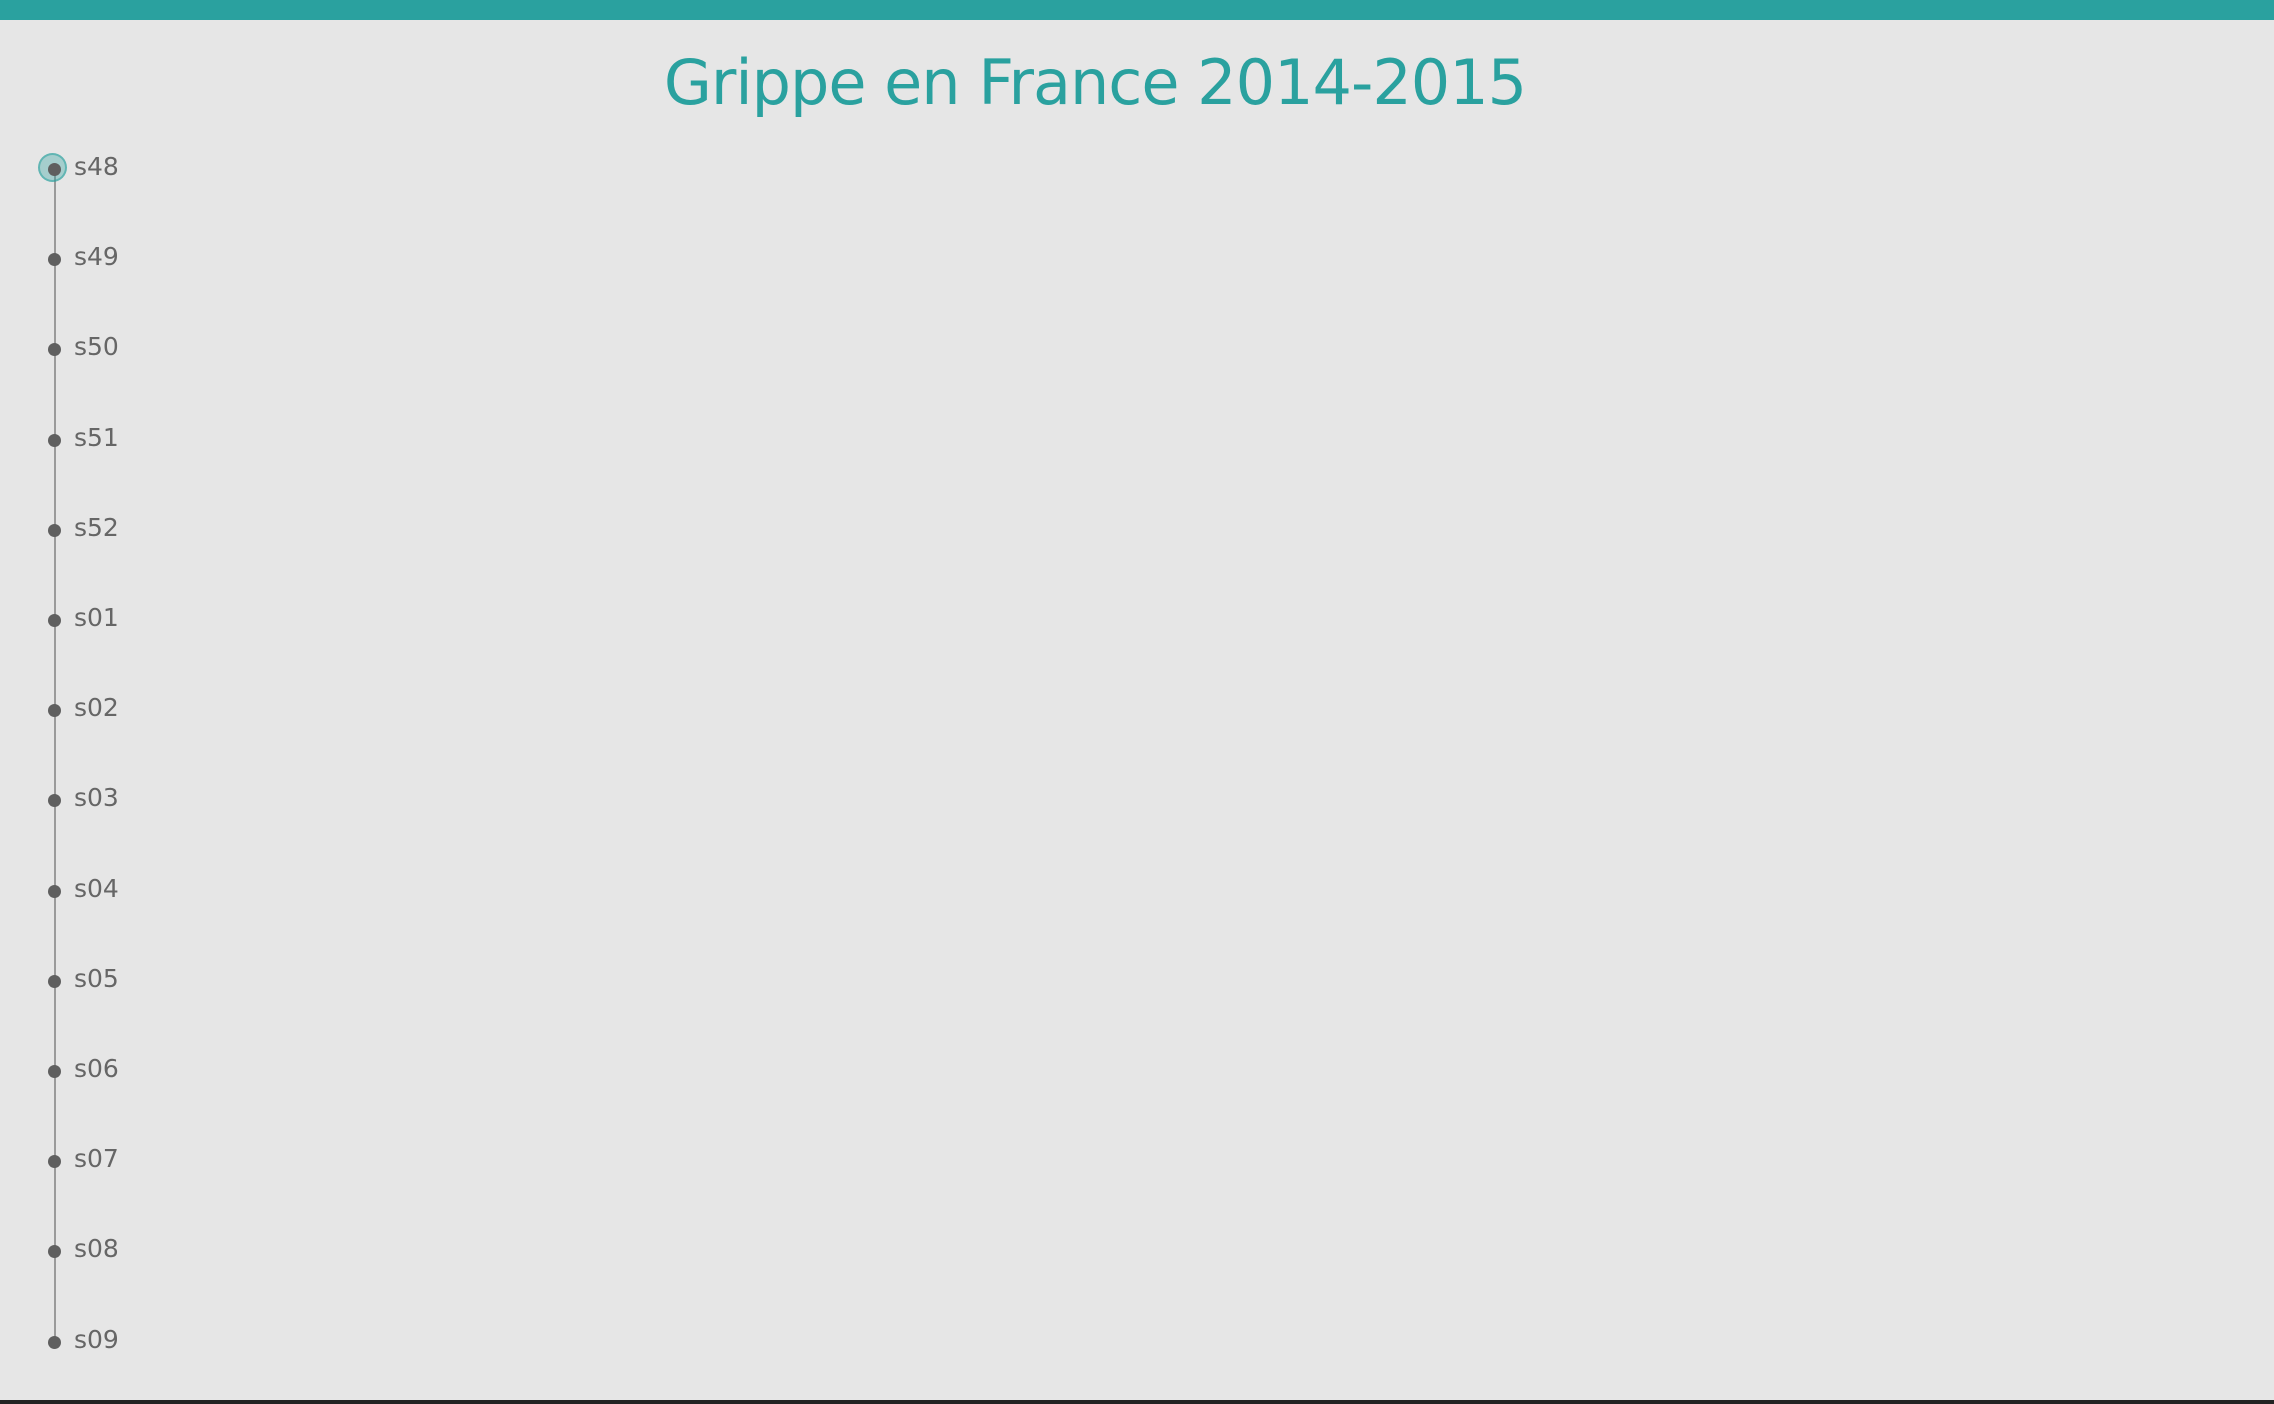  What do you see at coordinates (1137, 1402) in the screenshot?
I see `bottom-border` at bounding box center [1137, 1402].